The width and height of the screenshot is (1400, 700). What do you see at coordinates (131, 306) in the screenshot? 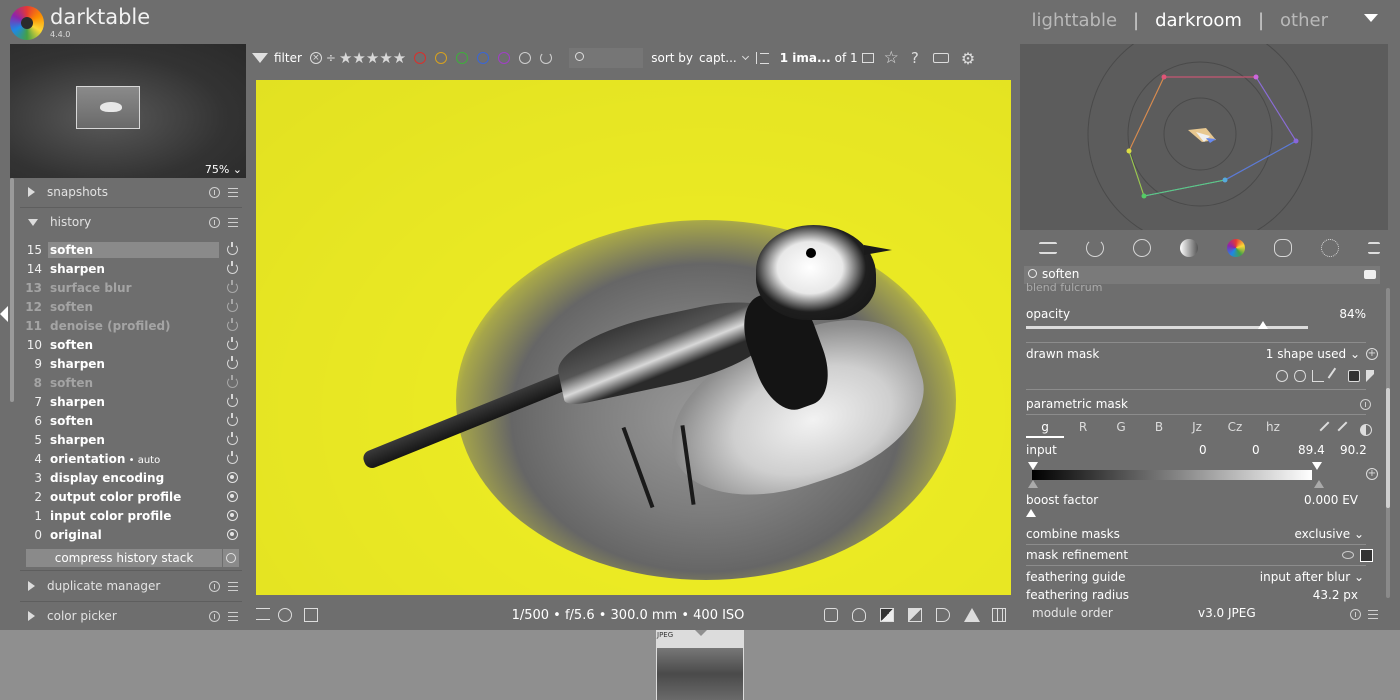
I see `history-item: 12 soften` at bounding box center [131, 306].